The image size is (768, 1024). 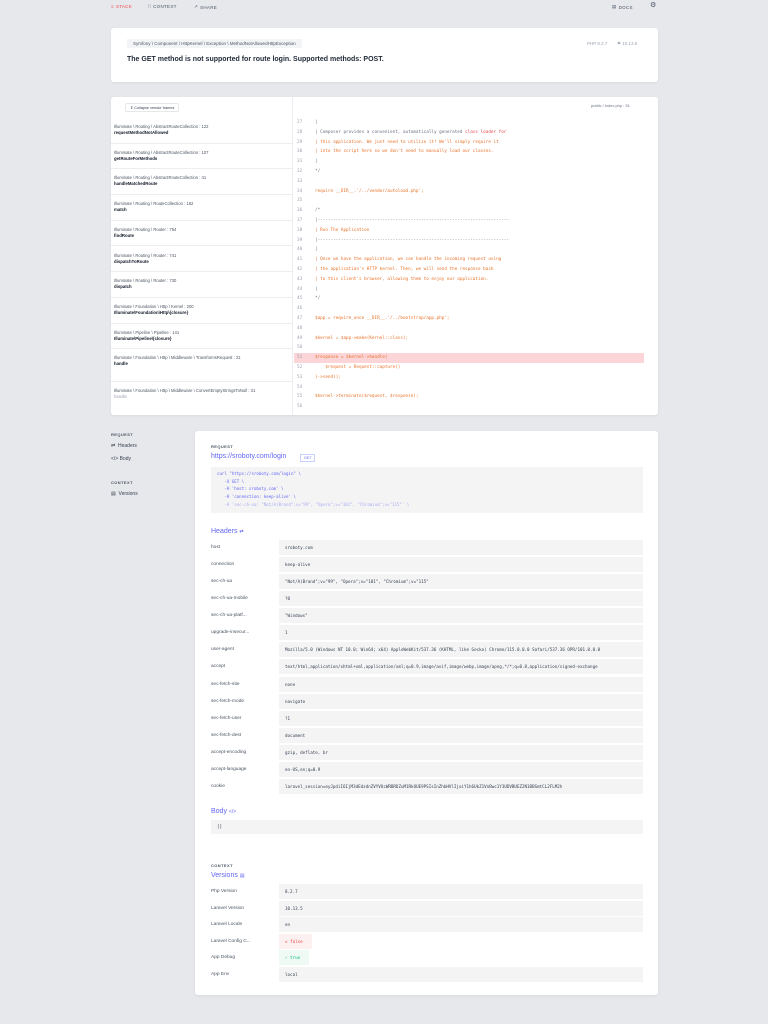 I want to click on code-line: 33, so click(x=469, y=182).